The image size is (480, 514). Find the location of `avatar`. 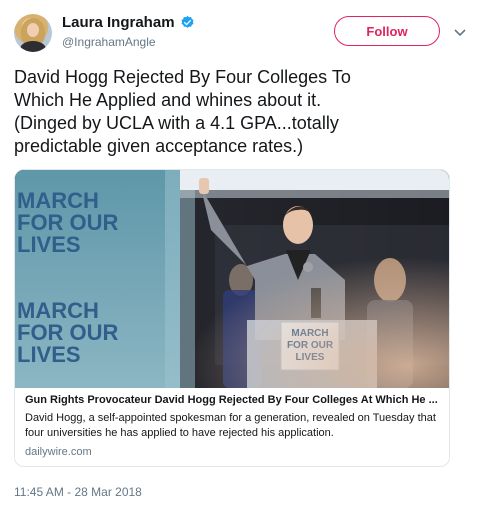

avatar is located at coordinates (33, 33).